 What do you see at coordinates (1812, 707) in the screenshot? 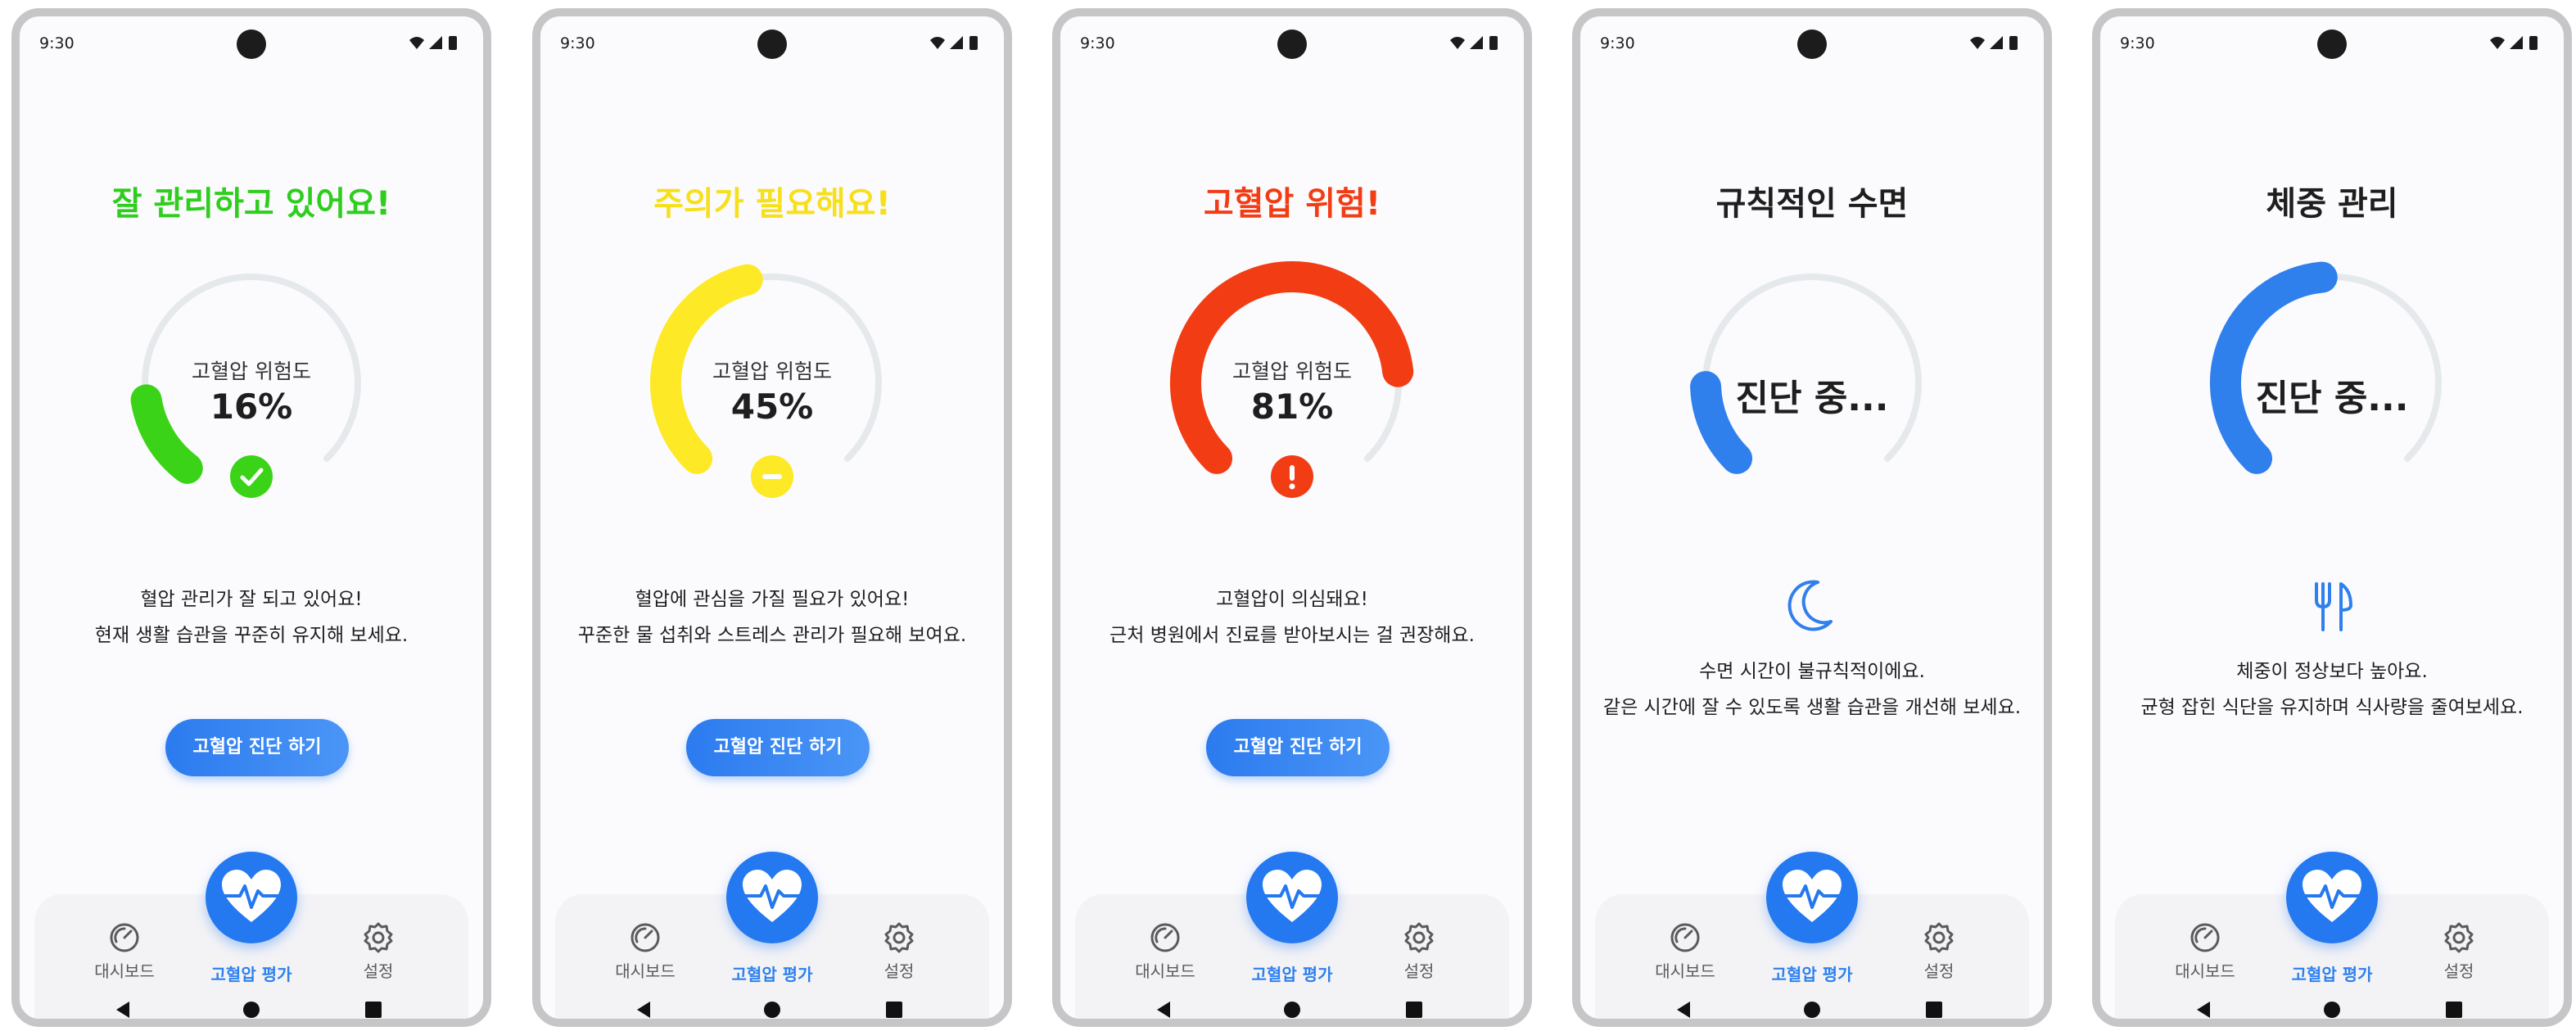
I see `message-line: 같은 시간에 잘 수 있도록 생활 습관을 개선해 보세요.` at bounding box center [1812, 707].